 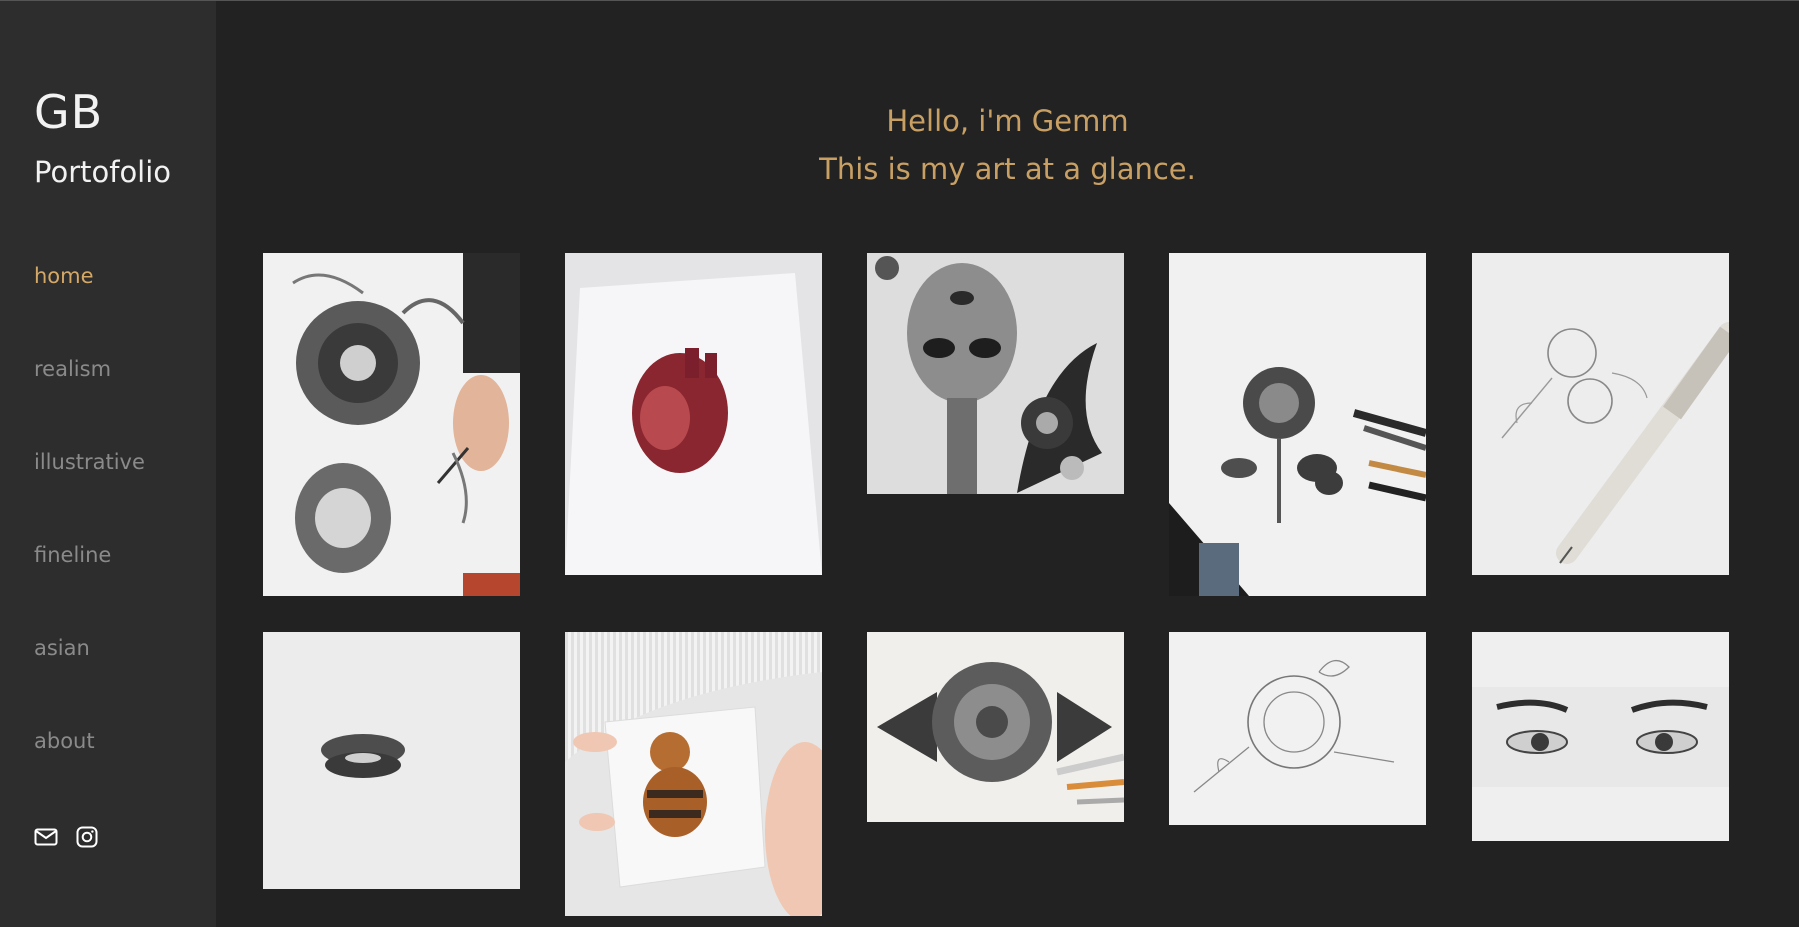 What do you see at coordinates (1600, 414) in the screenshot?
I see `gallery-image-fineline-flowers` at bounding box center [1600, 414].